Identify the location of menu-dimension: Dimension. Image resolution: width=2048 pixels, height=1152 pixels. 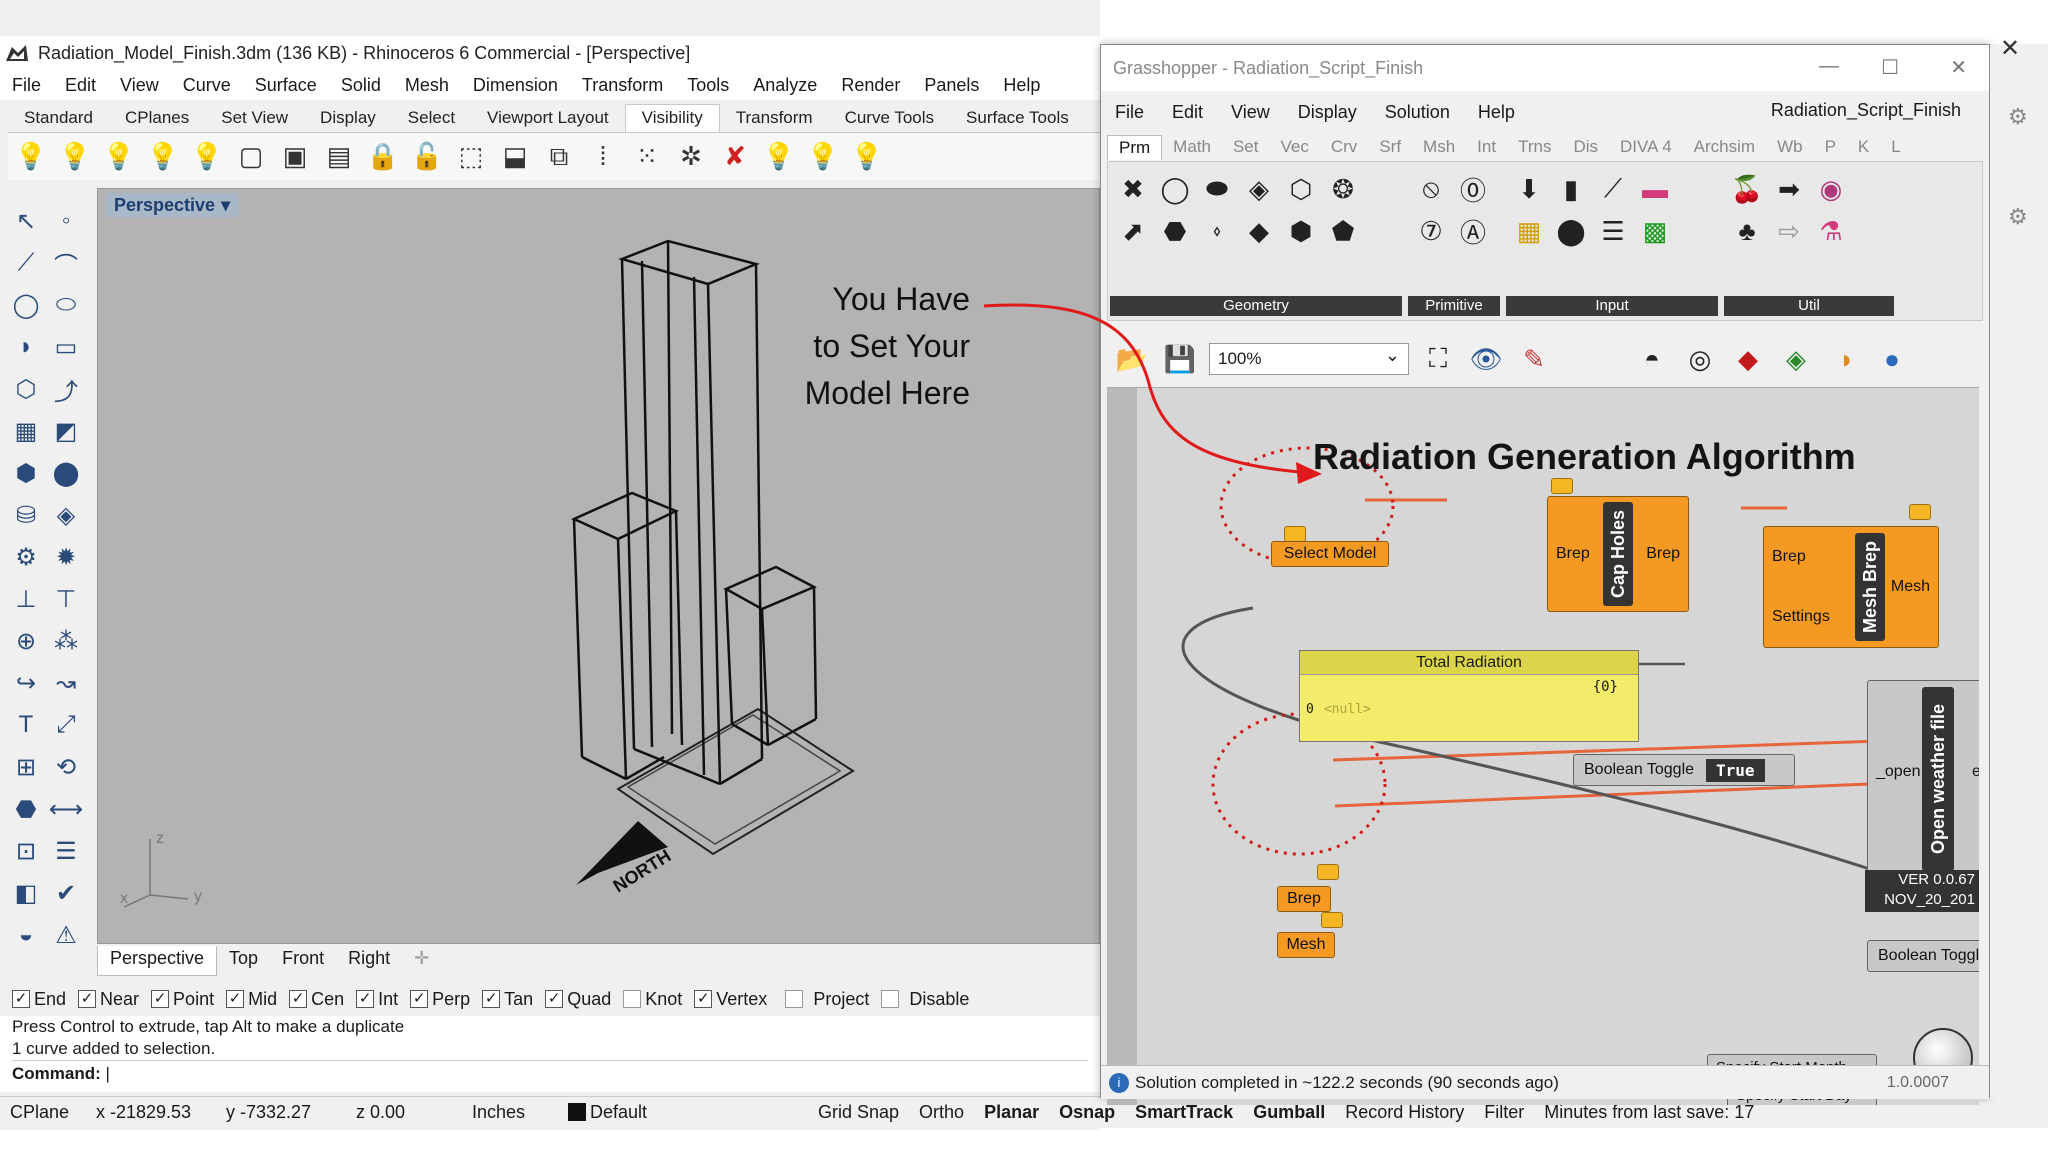
(515, 85).